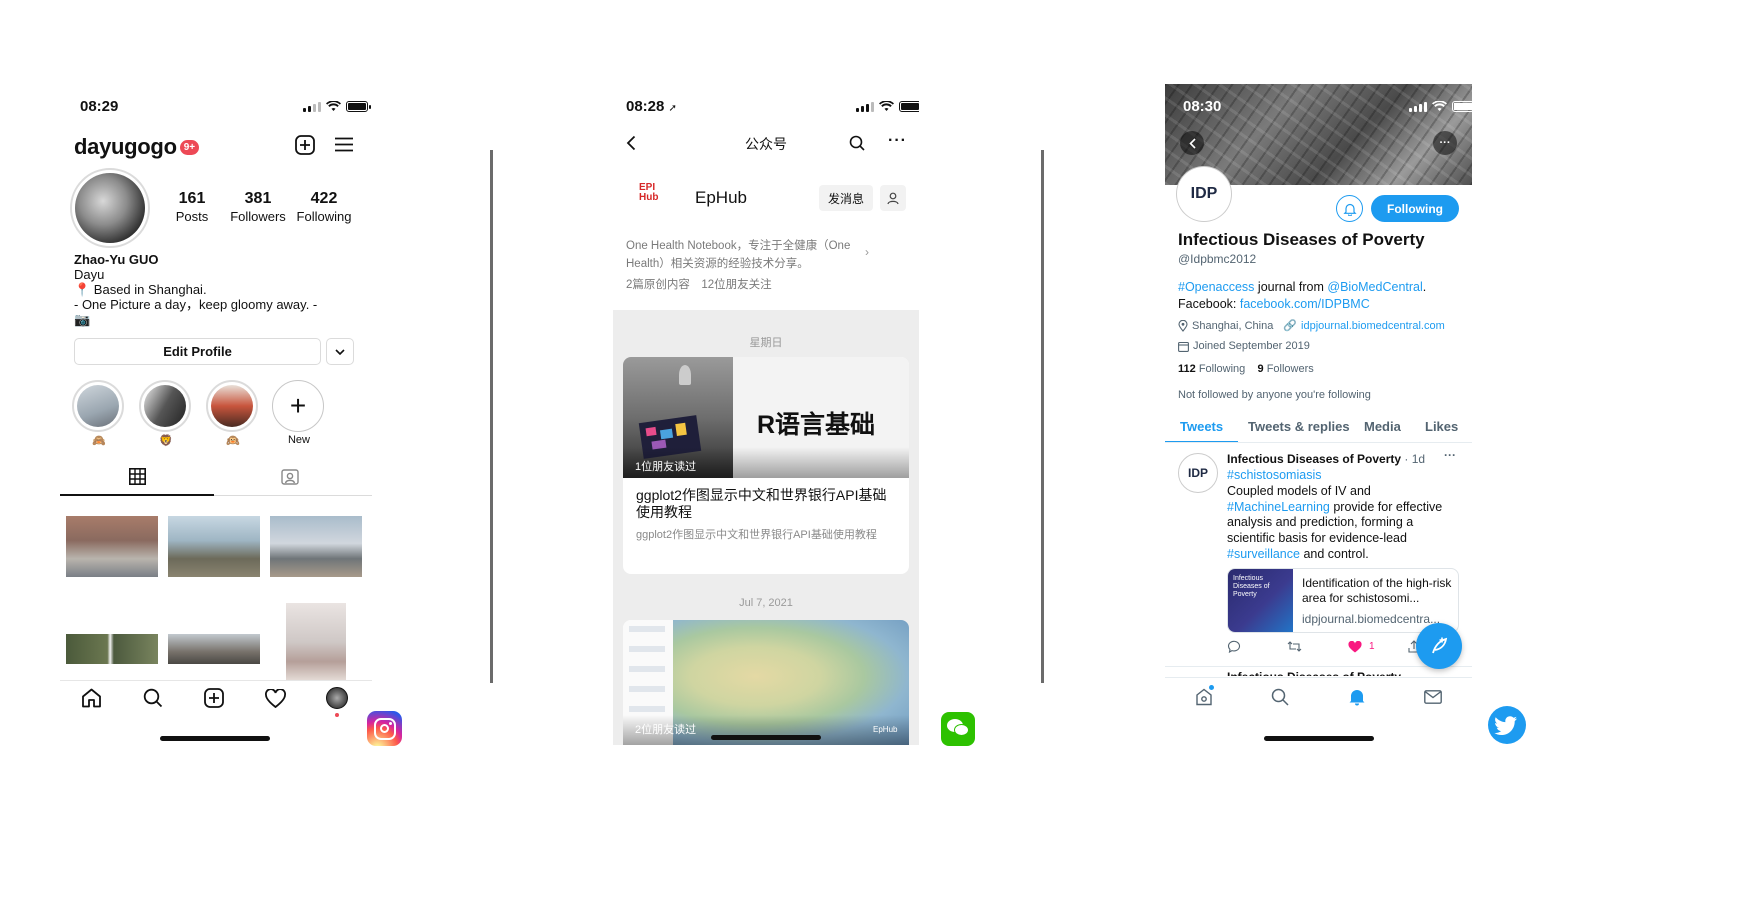 The image size is (1764, 922). Describe the element at coordinates (1305, 304) in the screenshot. I see `bio-link: facebook.com/IDPBMC` at that location.